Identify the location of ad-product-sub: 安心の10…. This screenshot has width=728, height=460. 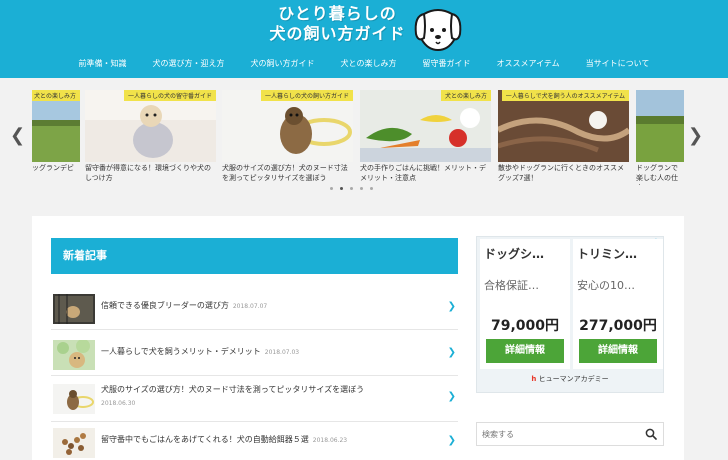
(606, 285).